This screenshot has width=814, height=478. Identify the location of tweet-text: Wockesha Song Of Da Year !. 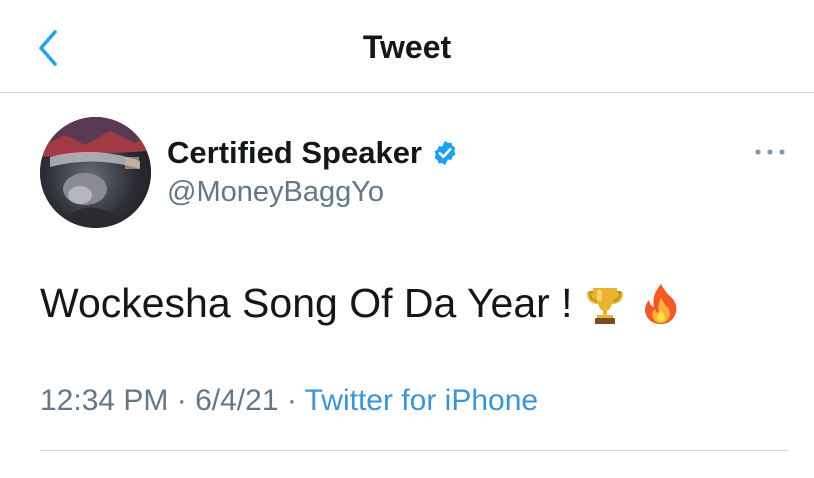
(306, 303).